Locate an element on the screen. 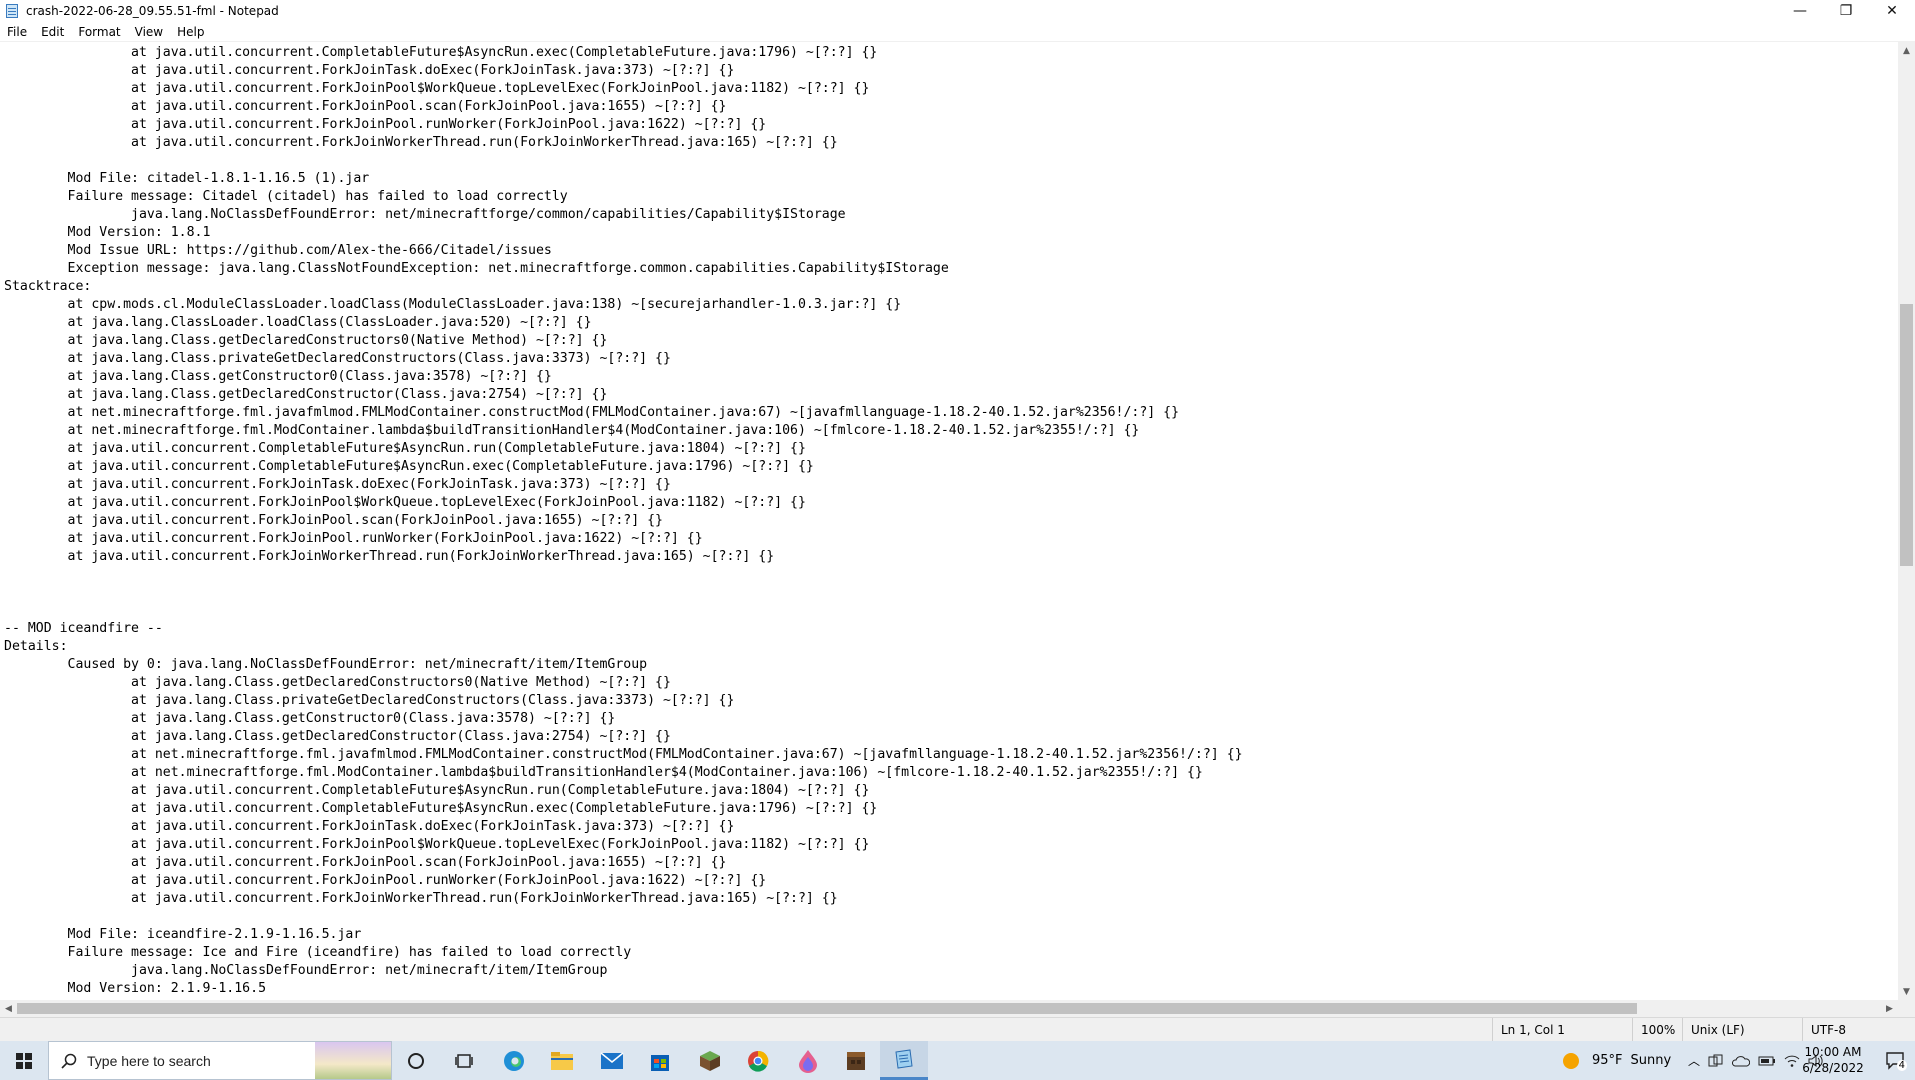 The width and height of the screenshot is (1915, 1080). start-button is located at coordinates (24, 1060).